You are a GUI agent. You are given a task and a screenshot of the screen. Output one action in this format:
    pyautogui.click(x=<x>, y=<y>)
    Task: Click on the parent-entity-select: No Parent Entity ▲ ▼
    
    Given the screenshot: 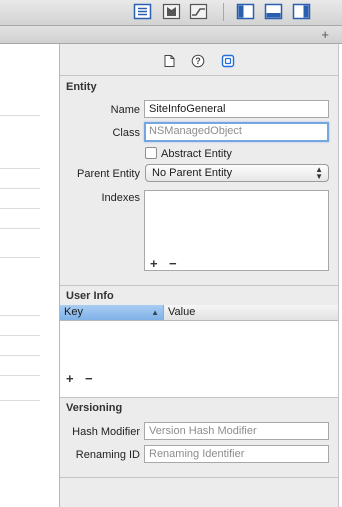 What is the action you would take?
    pyautogui.click(x=237, y=173)
    